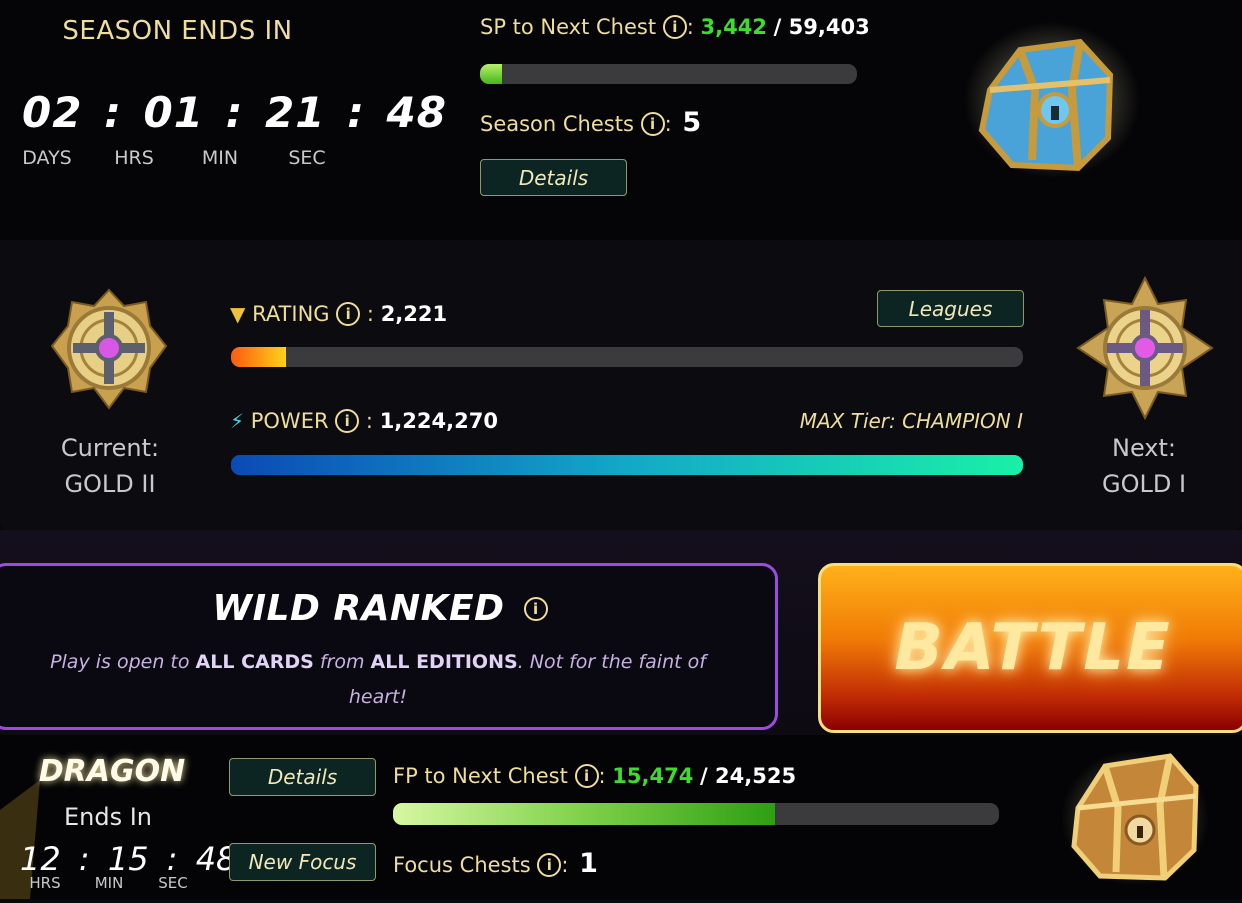 The height and width of the screenshot is (903, 1242). I want to click on mode-title: WILD RANKED, so click(358, 608).